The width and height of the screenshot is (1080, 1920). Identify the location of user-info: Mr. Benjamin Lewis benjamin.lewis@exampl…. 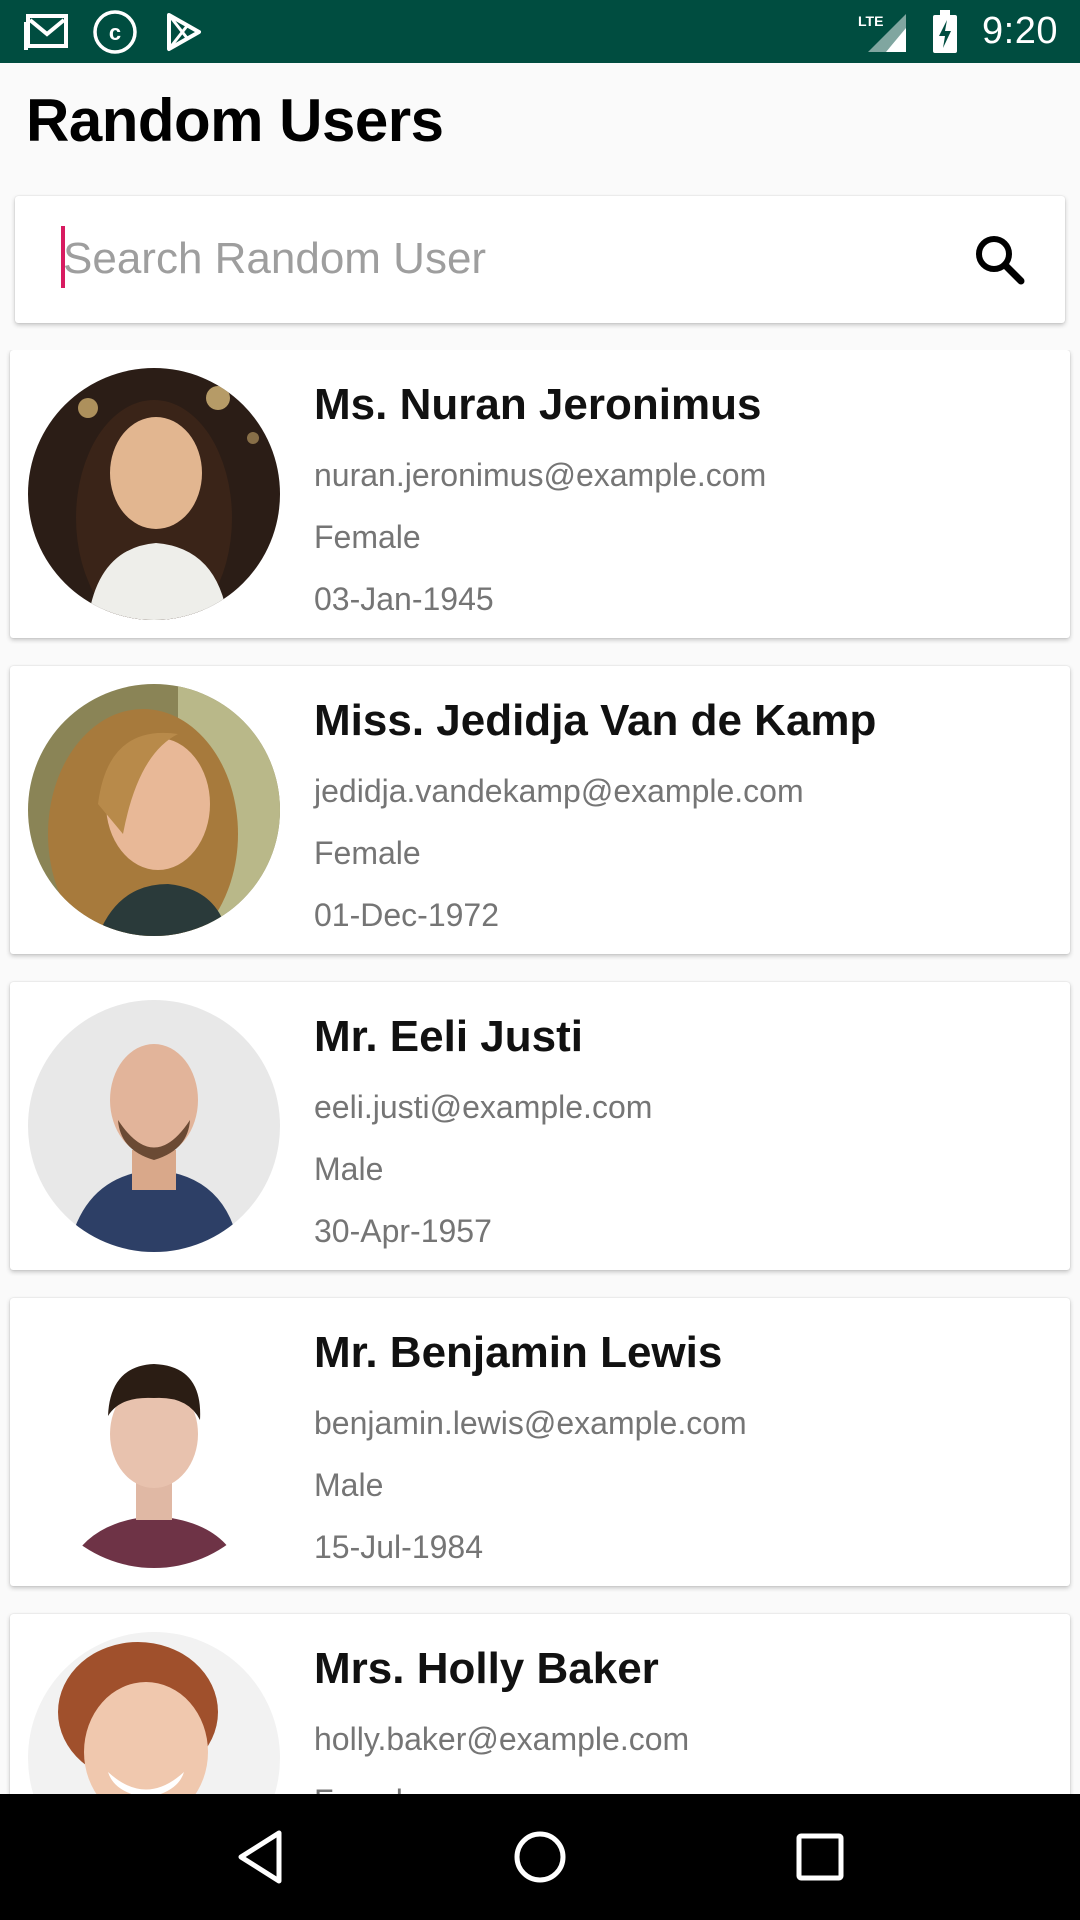
(682, 1450).